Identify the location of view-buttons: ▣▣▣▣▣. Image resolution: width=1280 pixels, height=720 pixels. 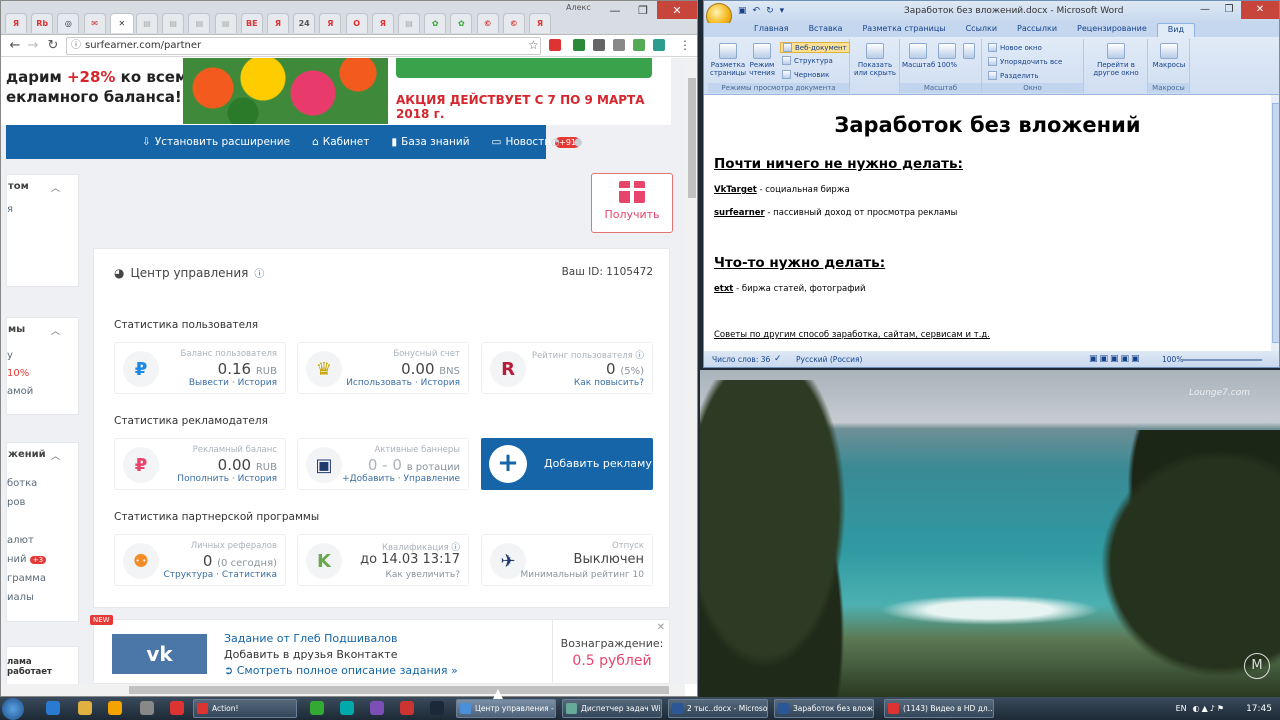
(1115, 359).